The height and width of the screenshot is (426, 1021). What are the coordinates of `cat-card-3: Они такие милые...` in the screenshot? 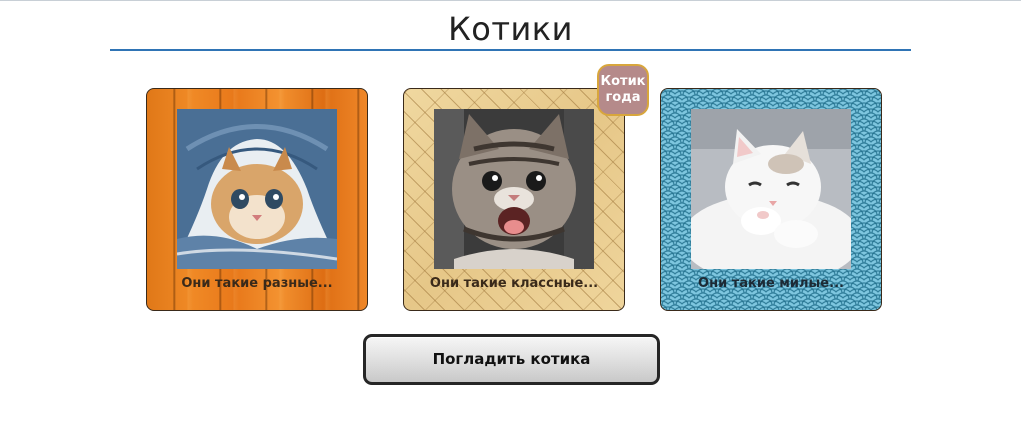 It's located at (771, 199).